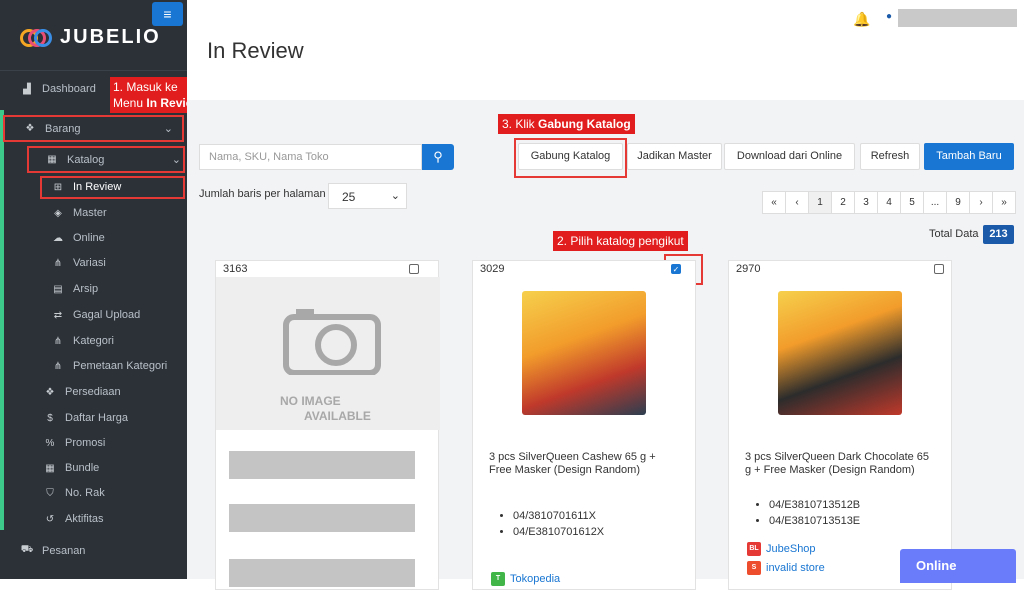 The height and width of the screenshot is (590, 1024). Describe the element at coordinates (322, 465) in the screenshot. I see `redacted-name` at that location.